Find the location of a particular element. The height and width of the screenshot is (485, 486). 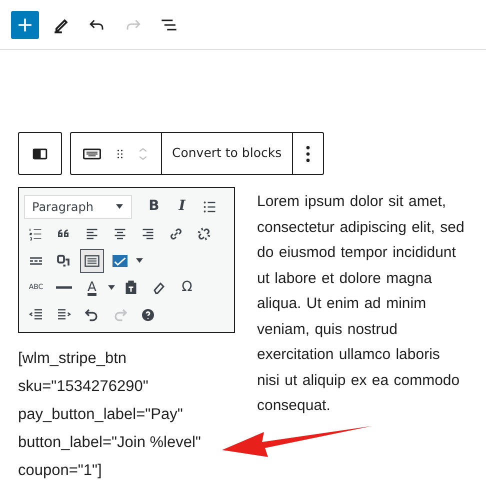

toolbar-toggle-button is located at coordinates (92, 260).